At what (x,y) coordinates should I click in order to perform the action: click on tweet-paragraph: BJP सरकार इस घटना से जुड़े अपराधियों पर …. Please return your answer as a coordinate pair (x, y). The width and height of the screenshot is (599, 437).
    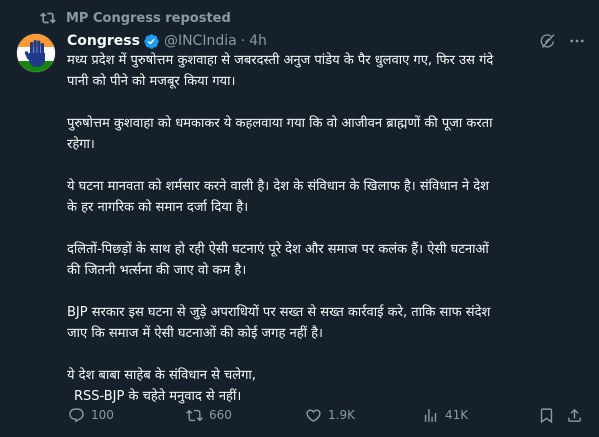
    Looking at the image, I should click on (327, 323).